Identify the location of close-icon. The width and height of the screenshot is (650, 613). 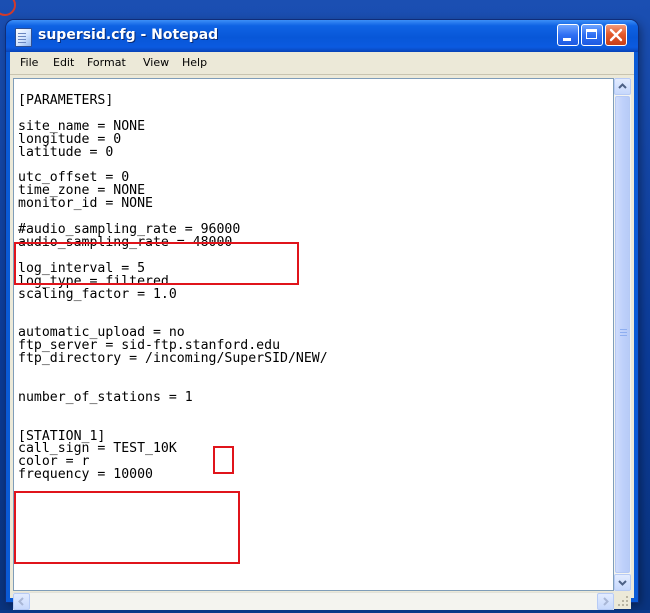
(616, 35).